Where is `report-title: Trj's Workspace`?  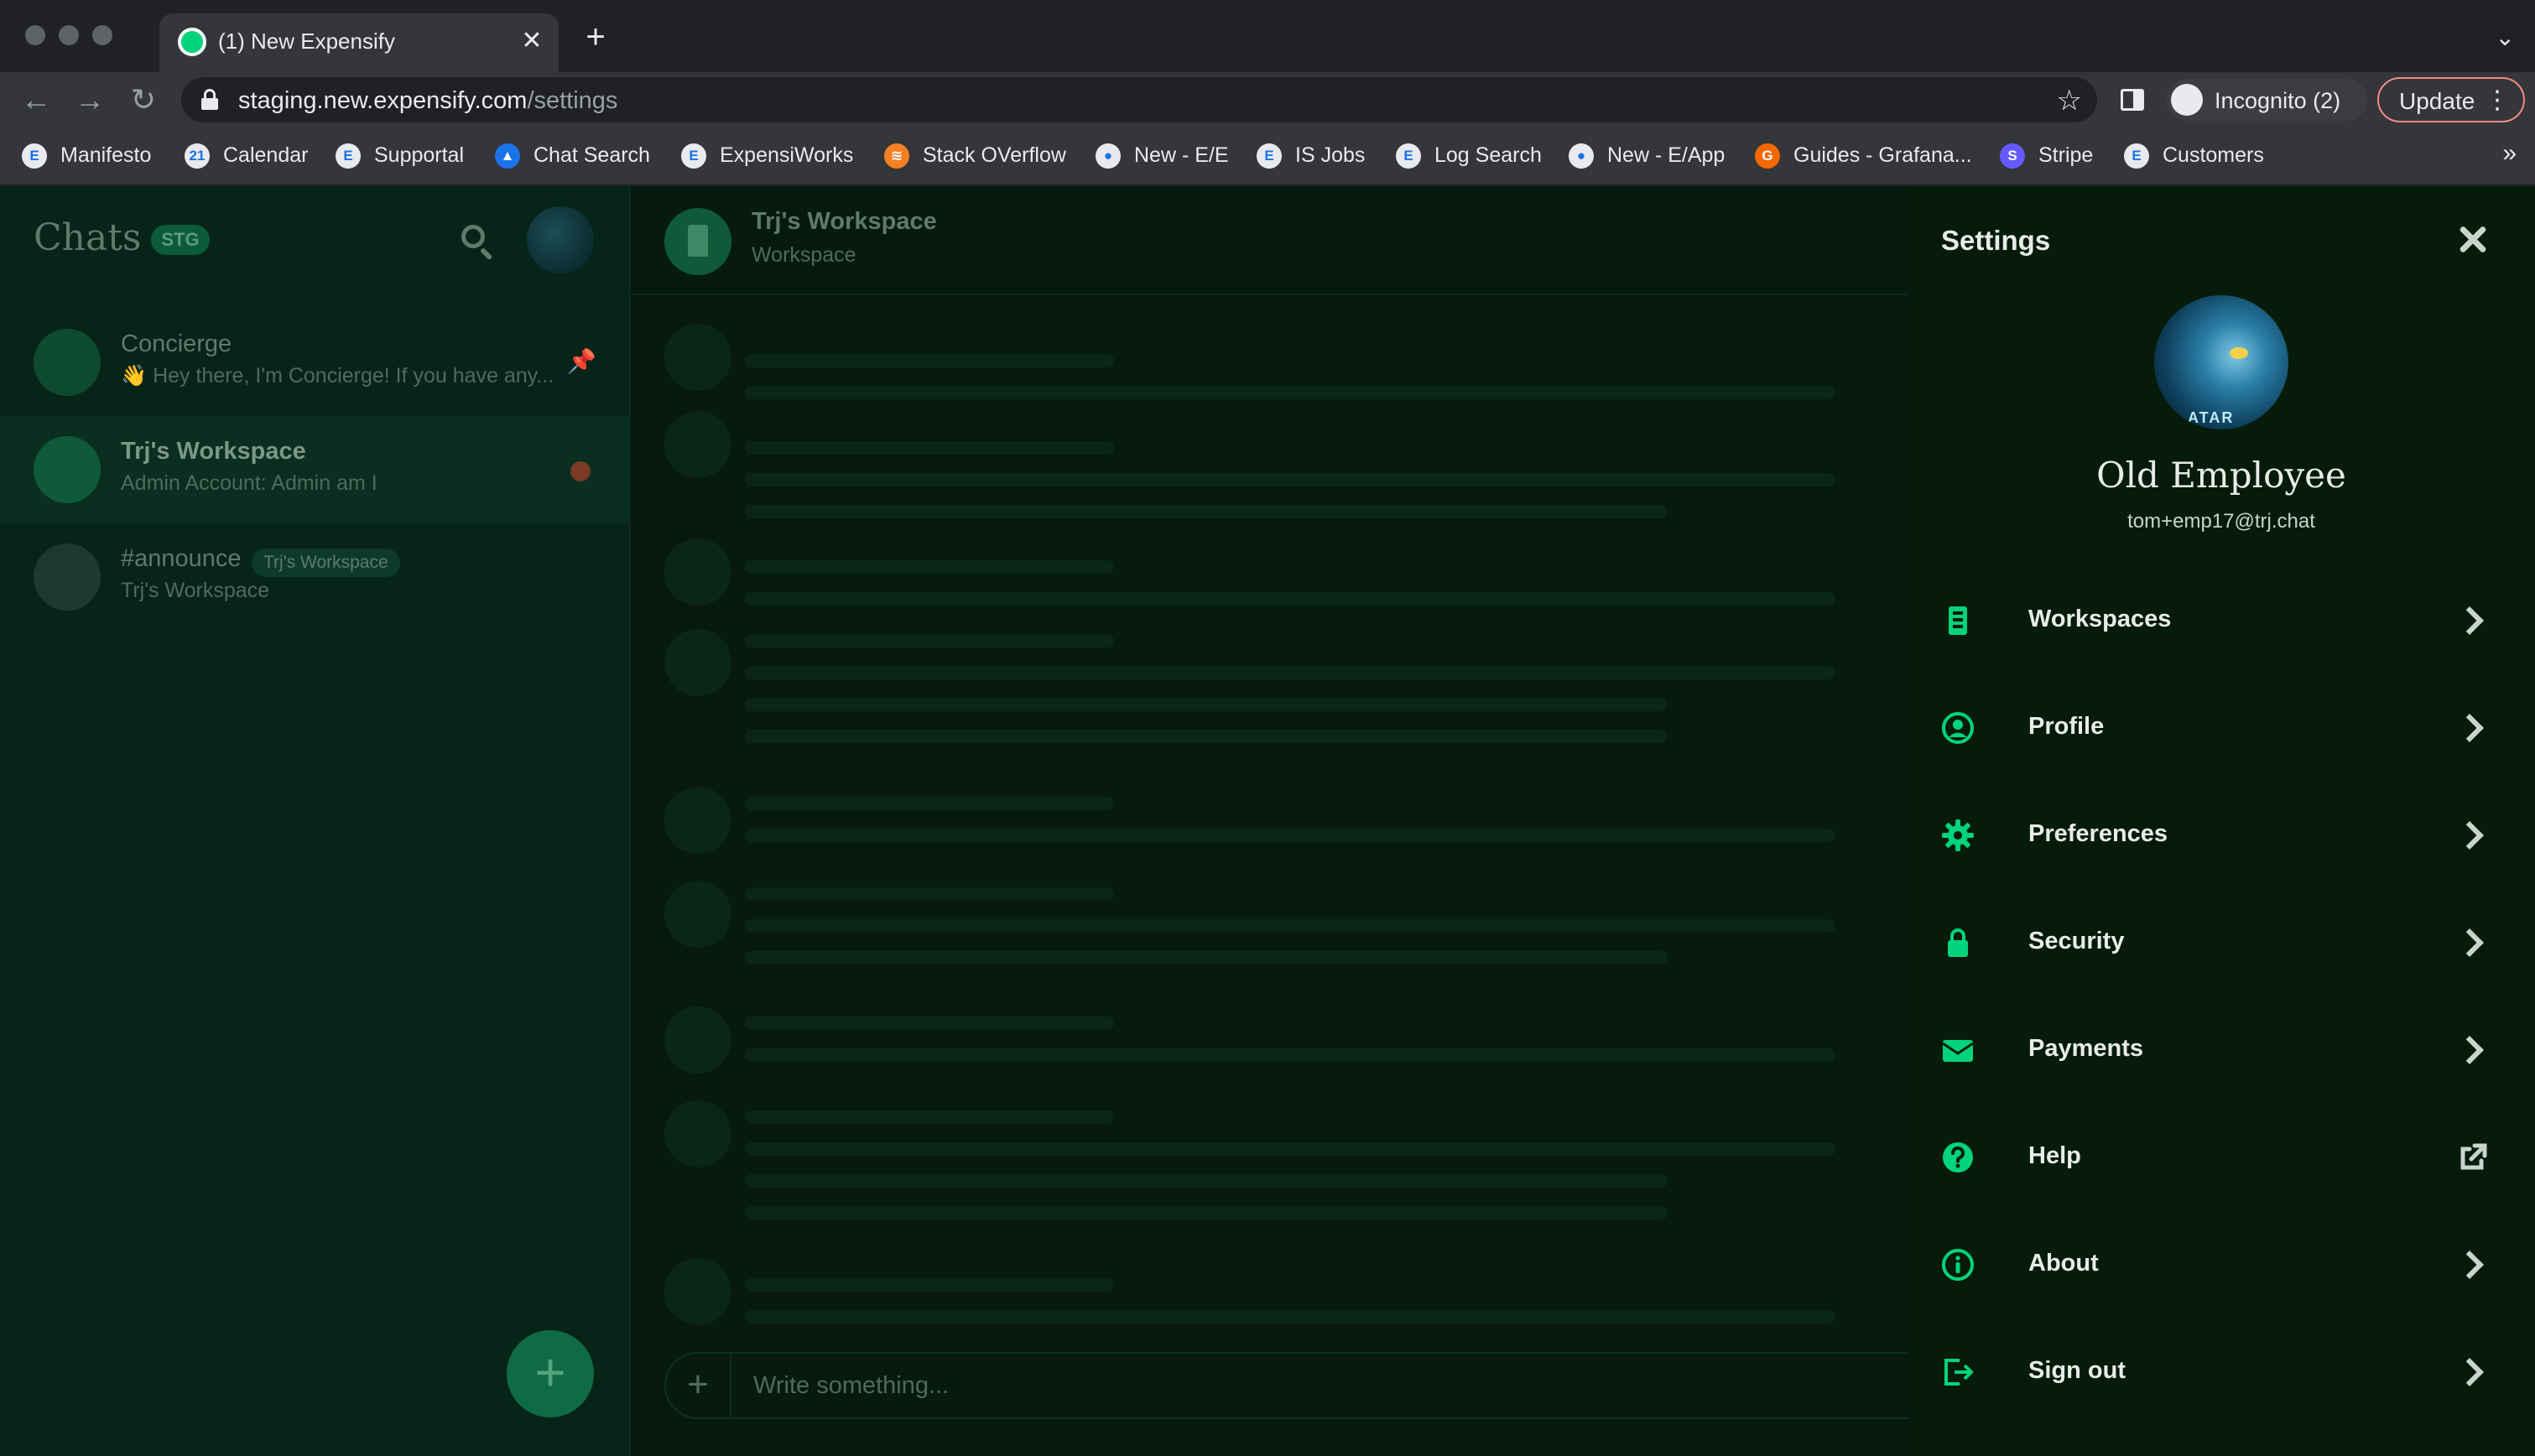 report-title: Trj's Workspace is located at coordinates (844, 222).